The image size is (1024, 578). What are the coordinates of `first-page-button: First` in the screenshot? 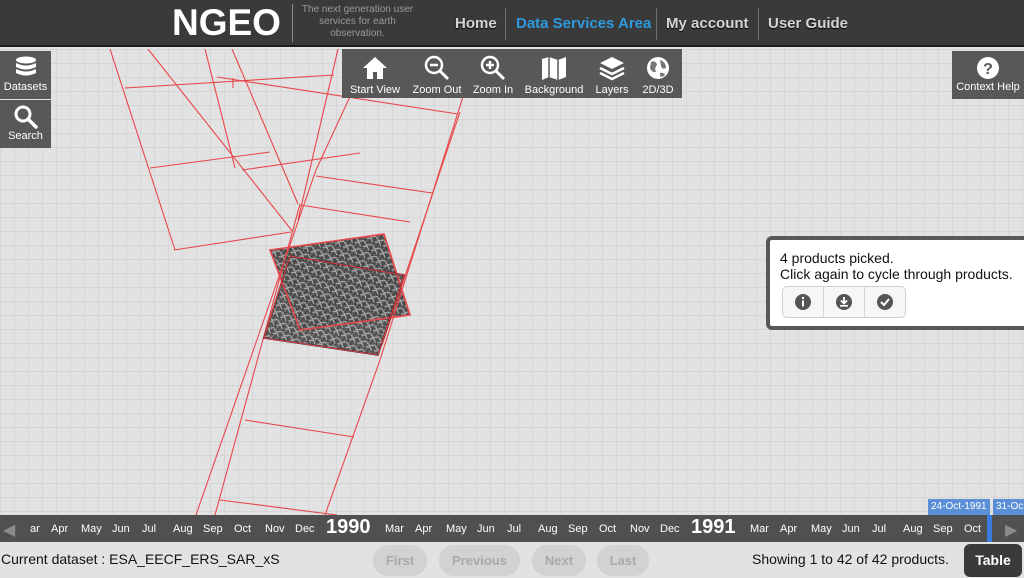 It's located at (400, 560).